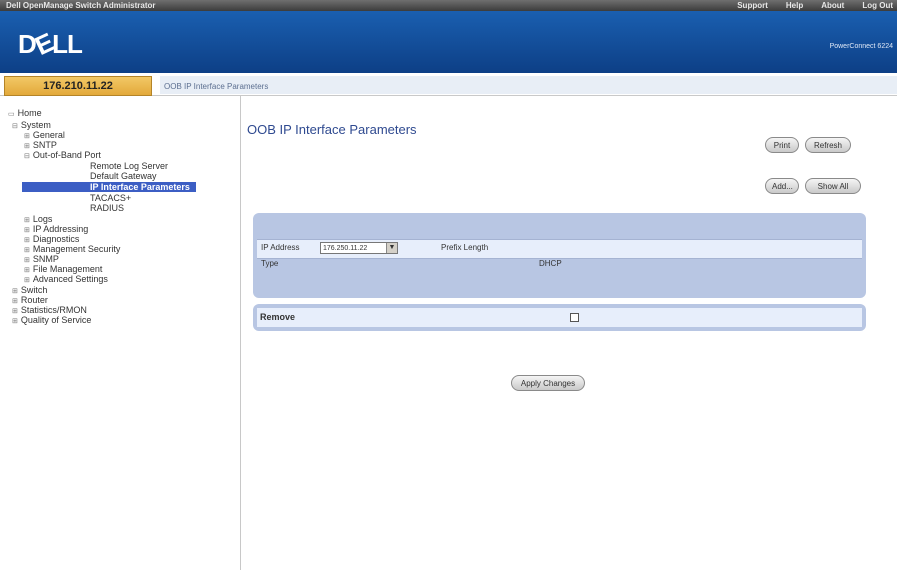  I want to click on print-button: Print, so click(782, 145).